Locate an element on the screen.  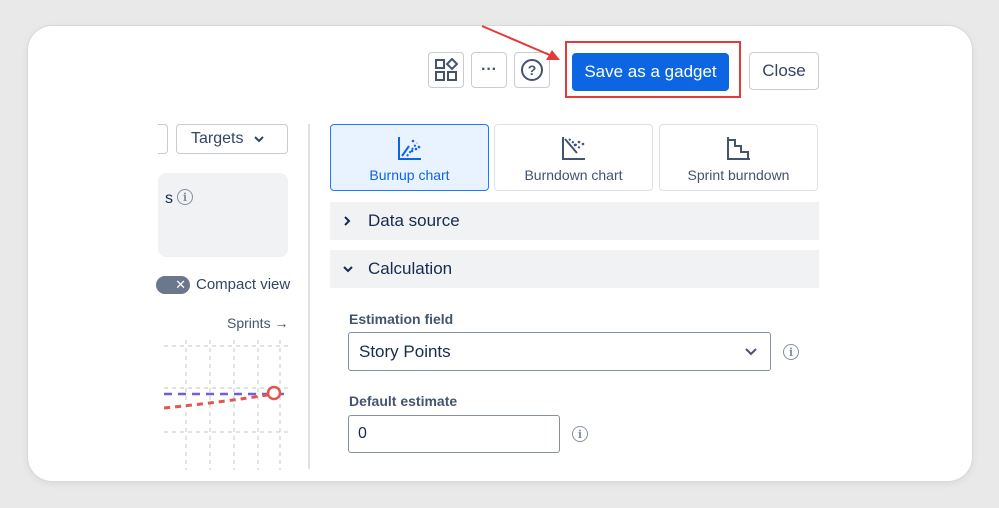
help-icon: ? is located at coordinates (532, 70).